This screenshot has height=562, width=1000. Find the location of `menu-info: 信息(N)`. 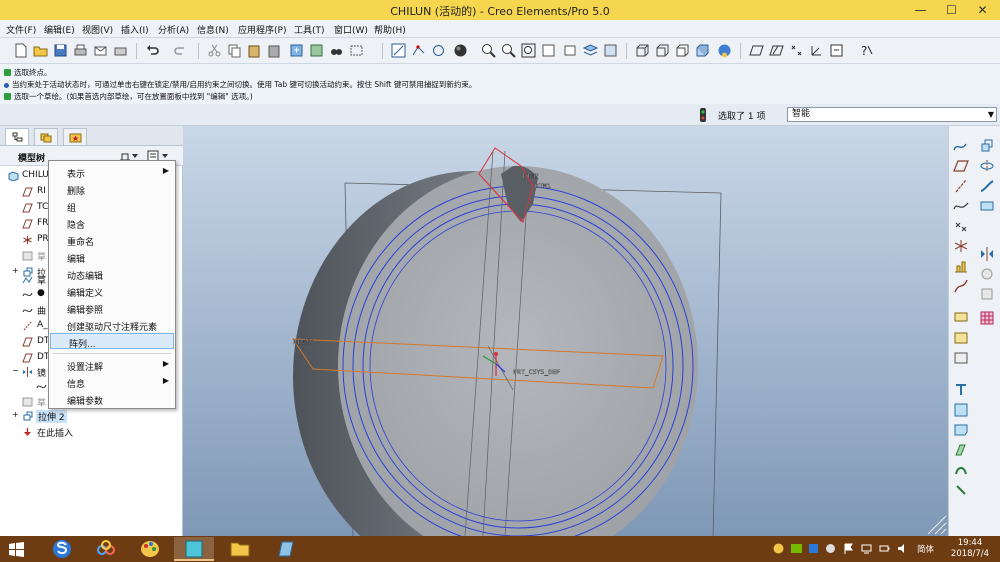

menu-info: 信息(N) is located at coordinates (213, 29).